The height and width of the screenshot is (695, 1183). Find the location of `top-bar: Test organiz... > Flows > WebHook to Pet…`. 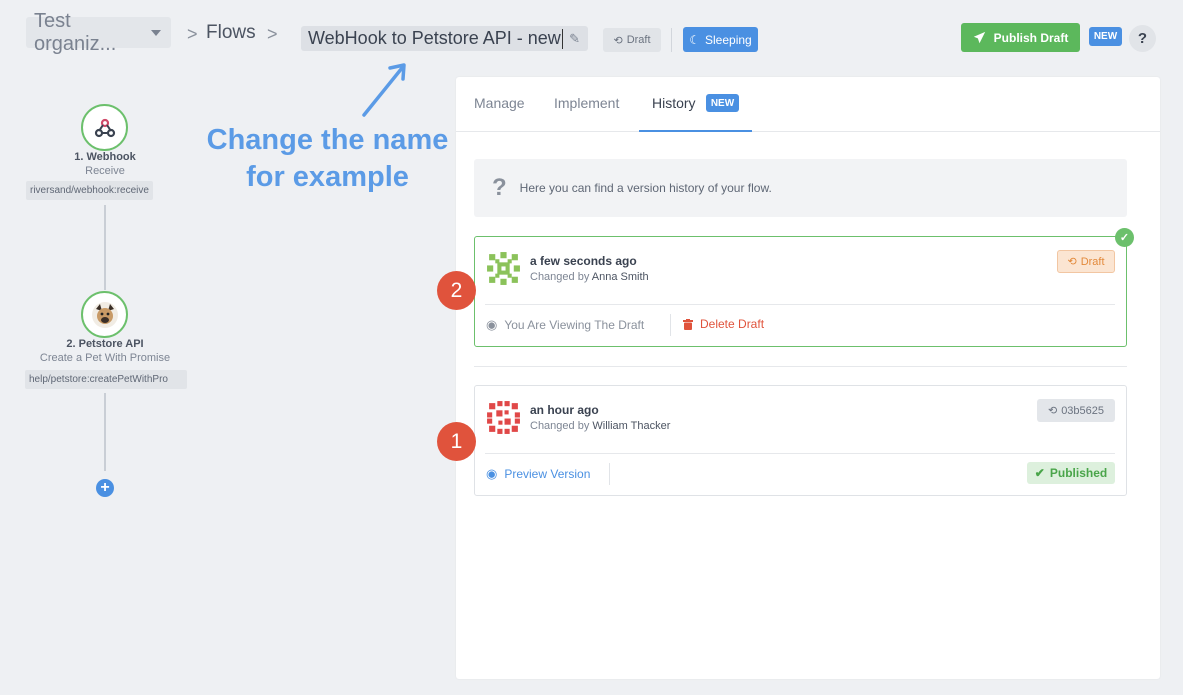

top-bar: Test organiz... > Flows > WebHook to Pet… is located at coordinates (591, 35).